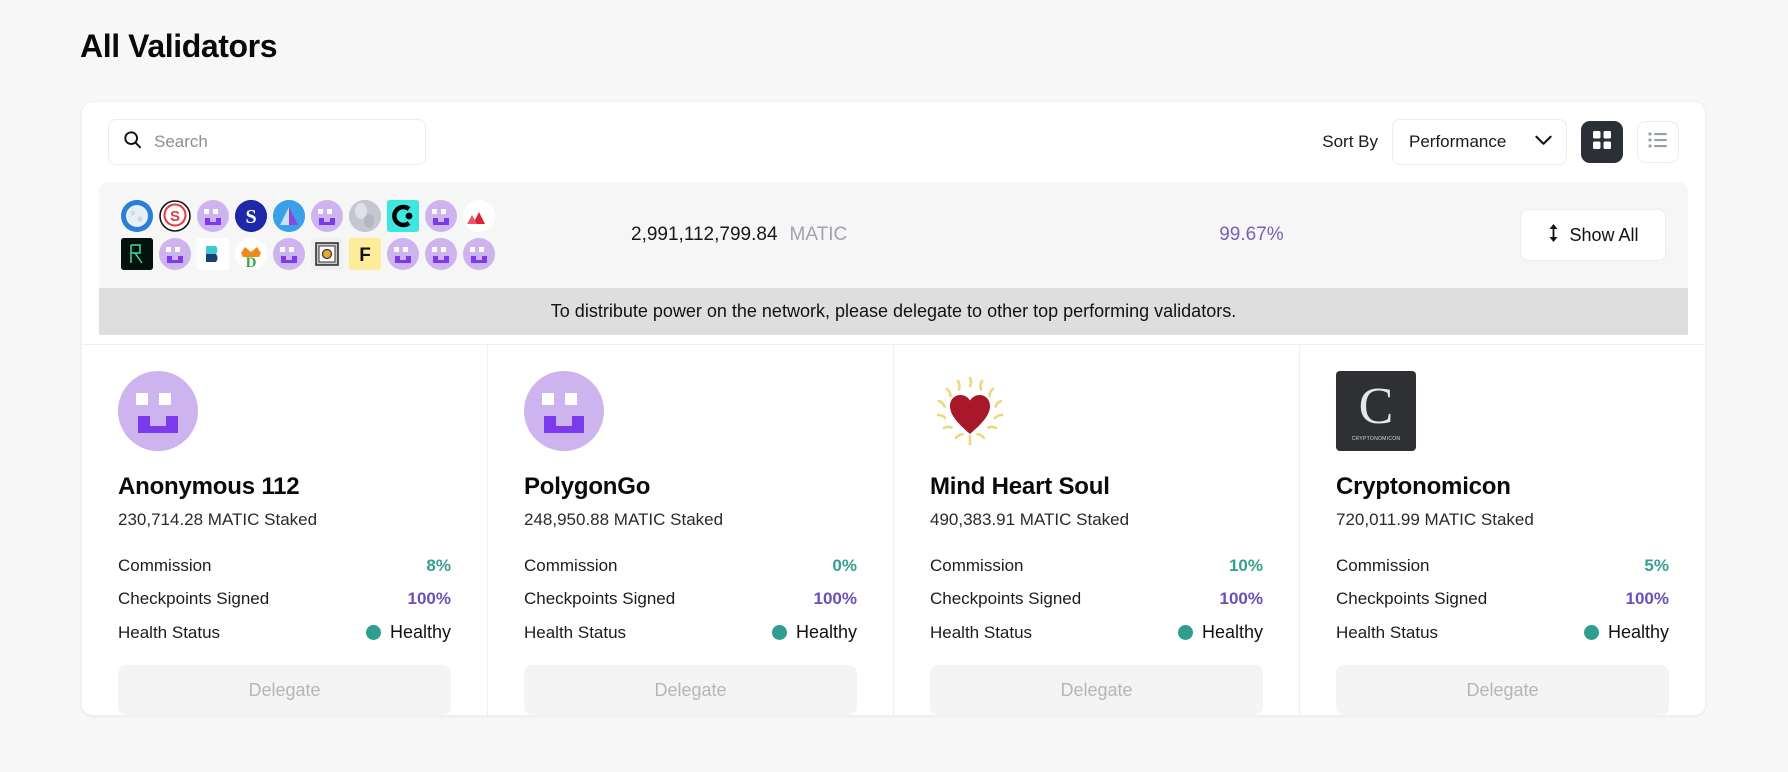  I want to click on sort-by-select: Performance, so click(1479, 142).